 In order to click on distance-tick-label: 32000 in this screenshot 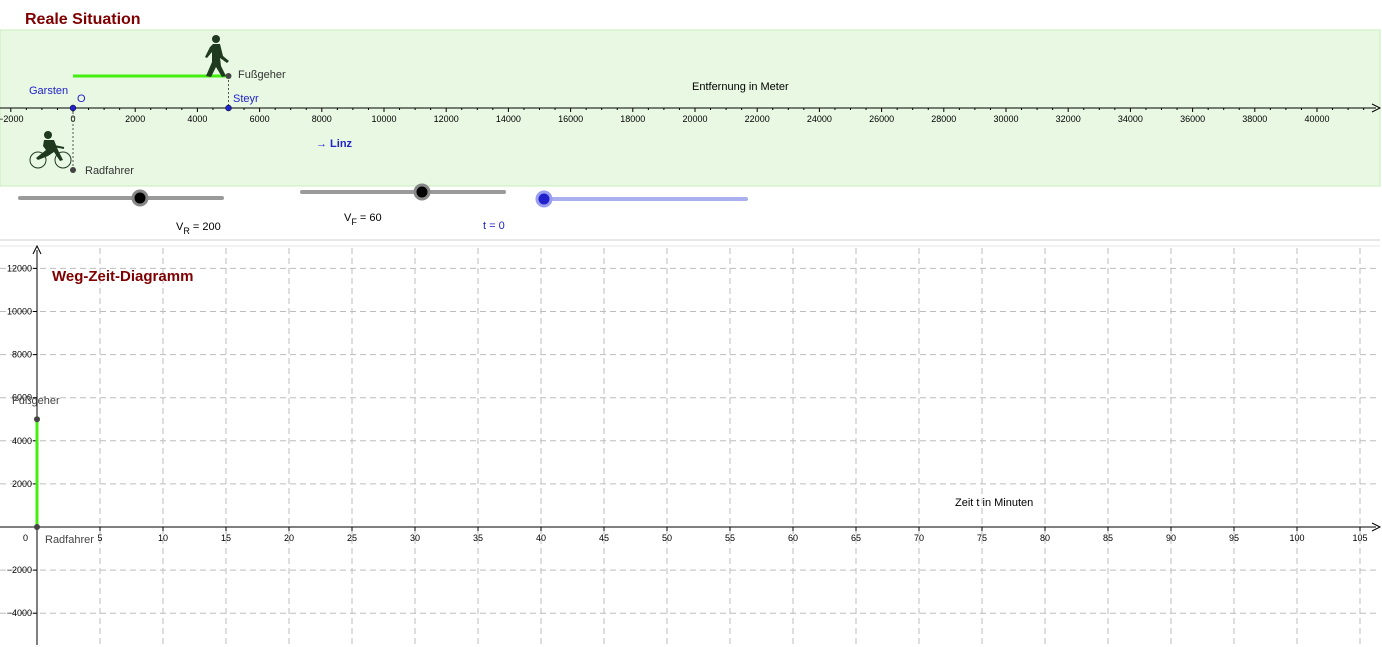, I will do `click(1068, 119)`.